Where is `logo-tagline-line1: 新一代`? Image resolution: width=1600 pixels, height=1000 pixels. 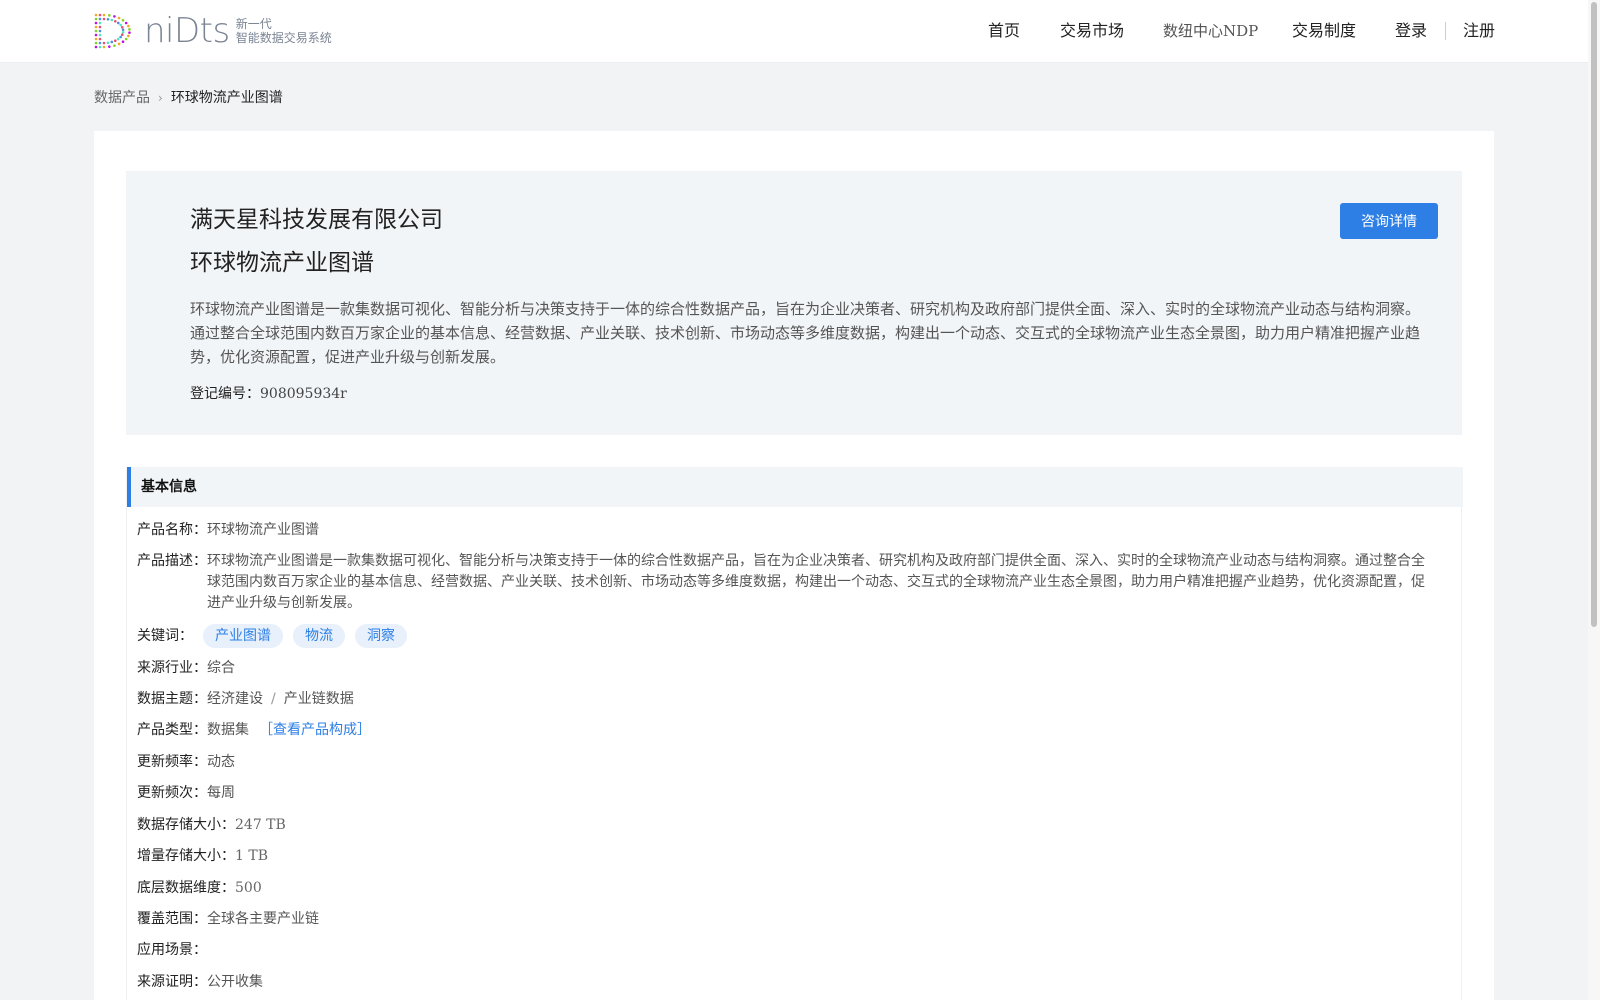 logo-tagline-line1: 新一代 is located at coordinates (253, 24).